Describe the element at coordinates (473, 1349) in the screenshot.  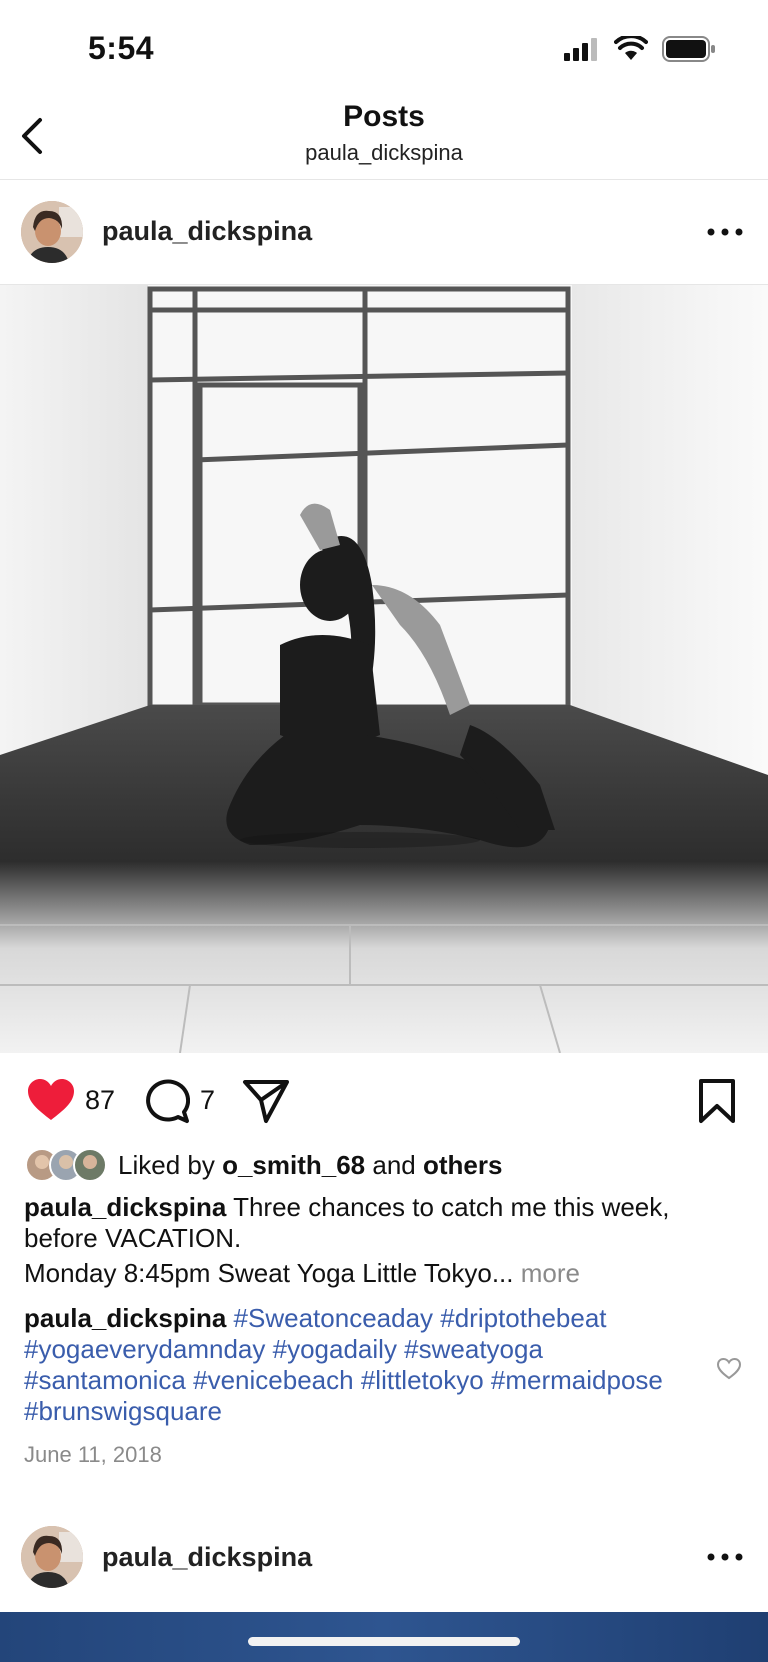
I see `hashtag: #sweatyoga` at that location.